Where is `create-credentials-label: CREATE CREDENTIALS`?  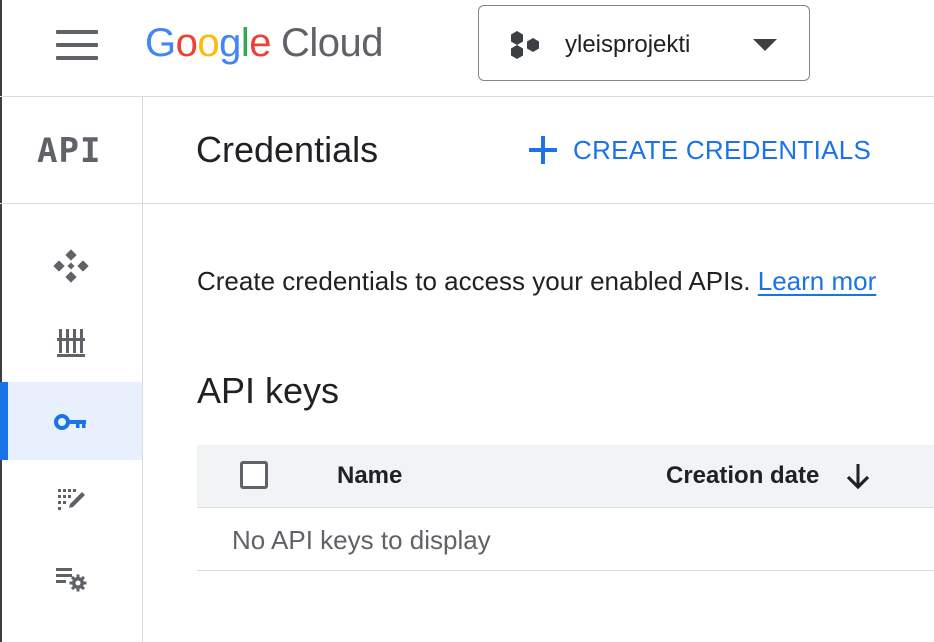 create-credentials-label: CREATE CREDENTIALS is located at coordinates (722, 150).